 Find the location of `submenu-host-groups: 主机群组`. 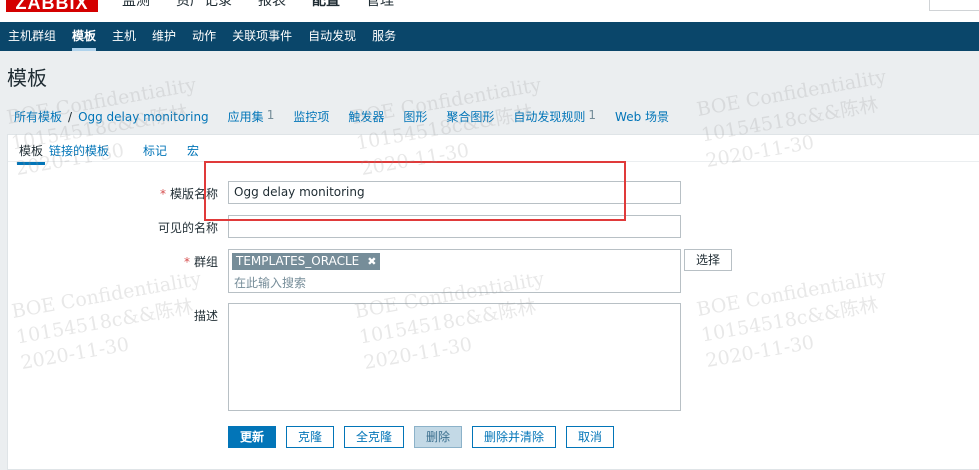

submenu-host-groups: 主机群组 is located at coordinates (32, 36).